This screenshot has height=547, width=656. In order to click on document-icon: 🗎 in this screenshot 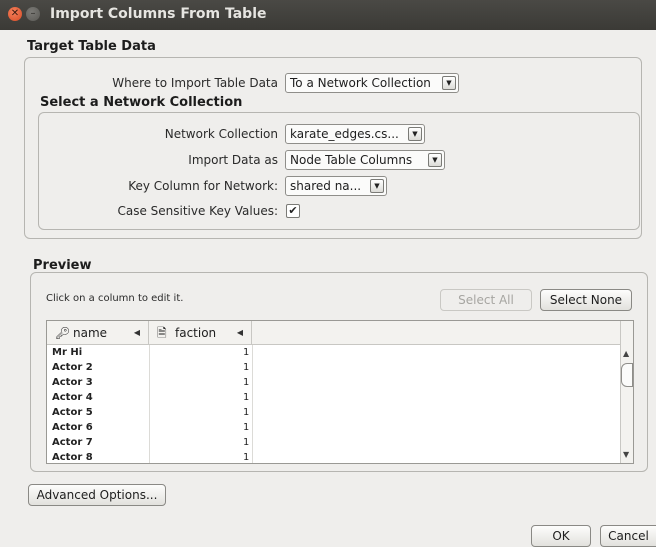, I will do `click(162, 333)`.